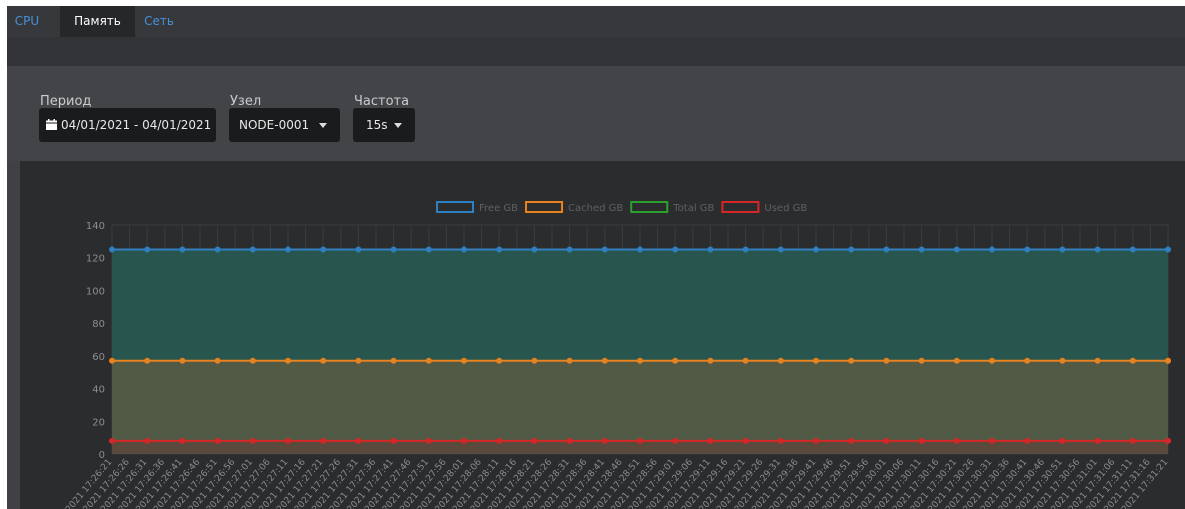  I want to click on chart-legend: Free GB Cached GB Total GB Used GB, so click(621, 207).